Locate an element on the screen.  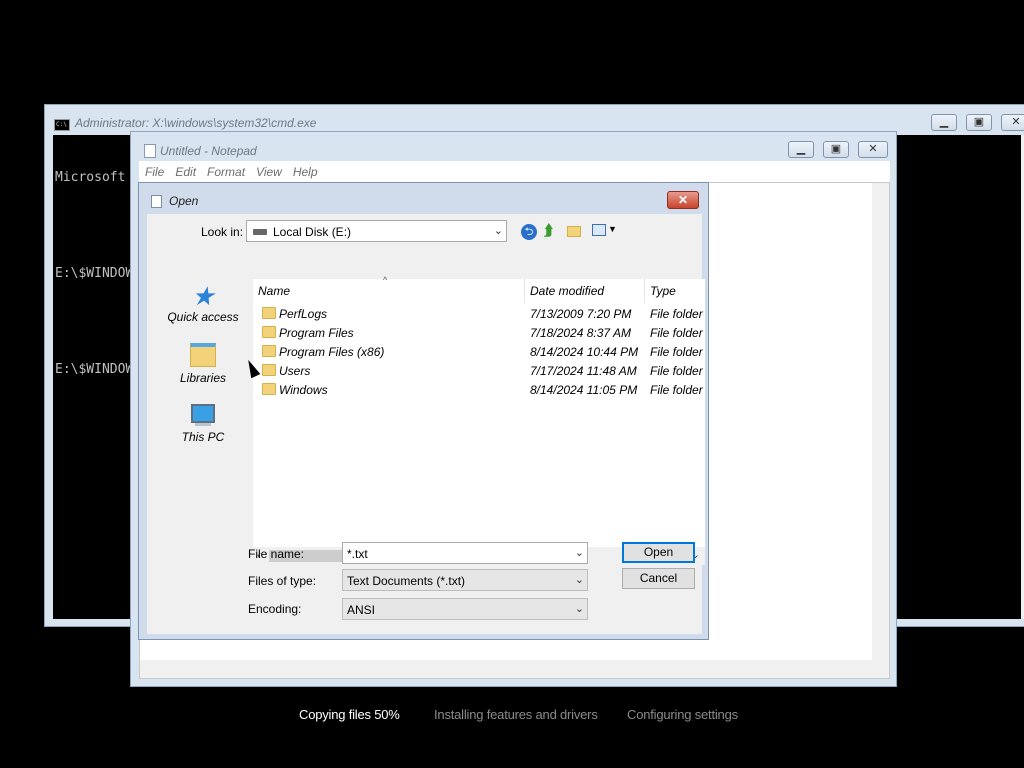
notepad-restore-button: ▣ is located at coordinates (836, 149).